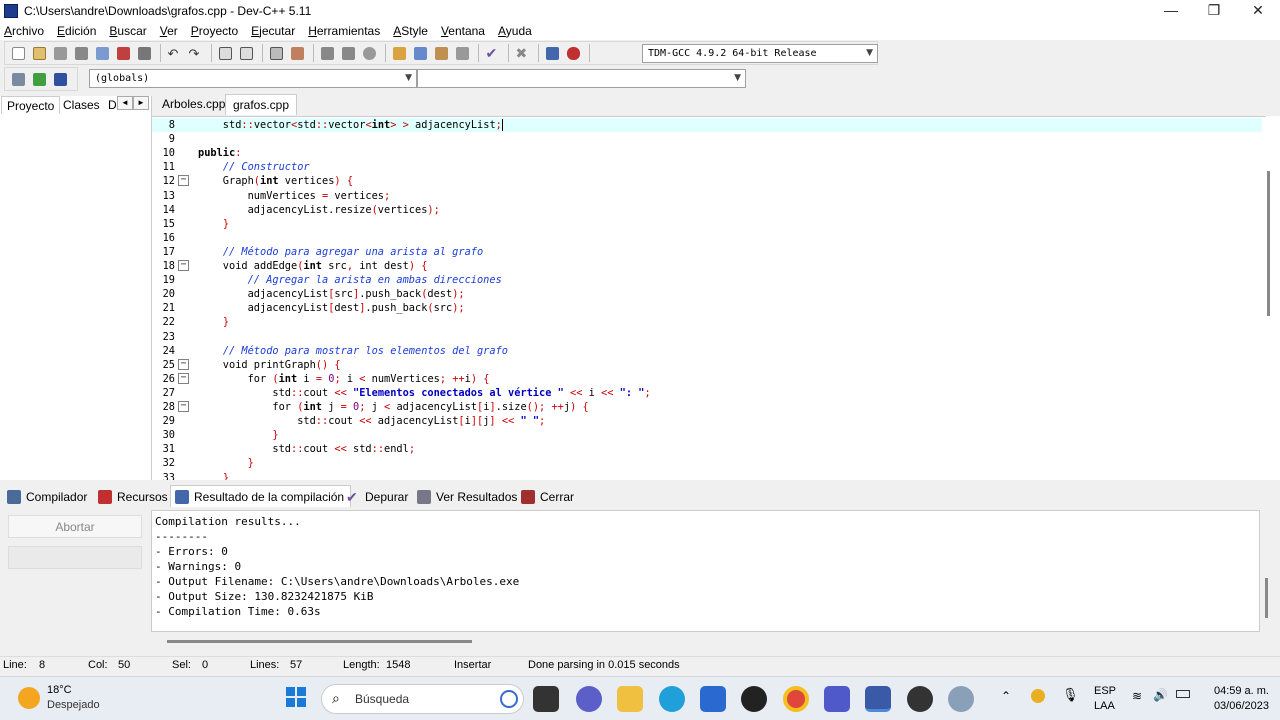 Image resolution: width=1280 pixels, height=720 pixels. What do you see at coordinates (707, 196) in the screenshot?
I see `code-line: 13 numVertices = vertices;` at bounding box center [707, 196].